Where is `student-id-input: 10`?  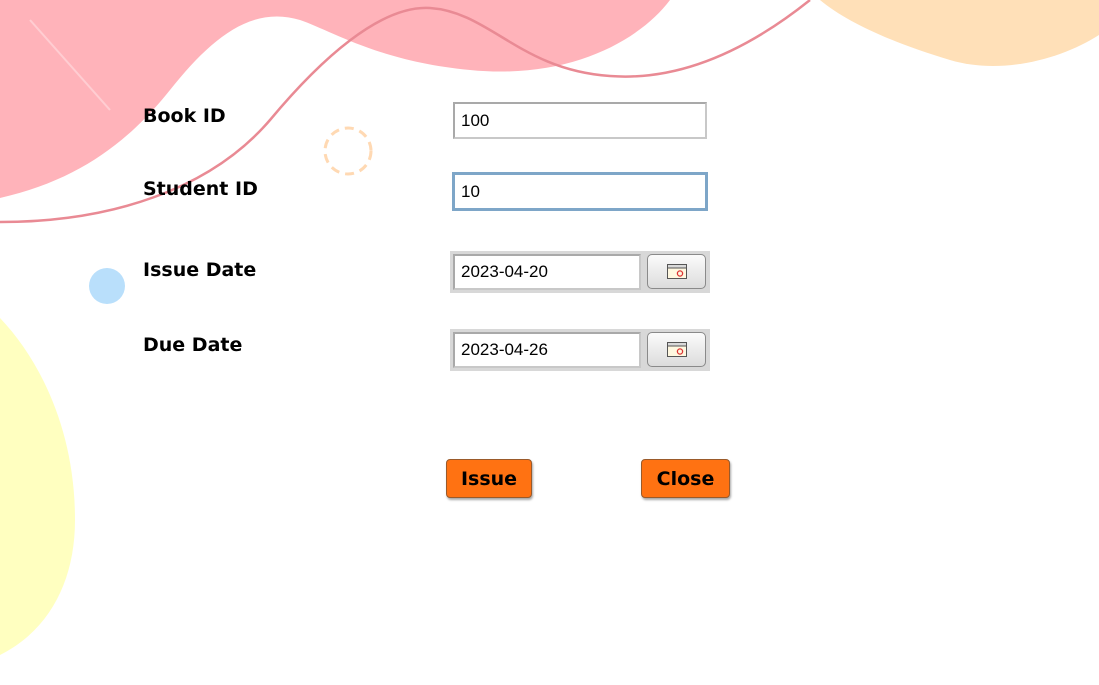 student-id-input: 10 is located at coordinates (580, 191).